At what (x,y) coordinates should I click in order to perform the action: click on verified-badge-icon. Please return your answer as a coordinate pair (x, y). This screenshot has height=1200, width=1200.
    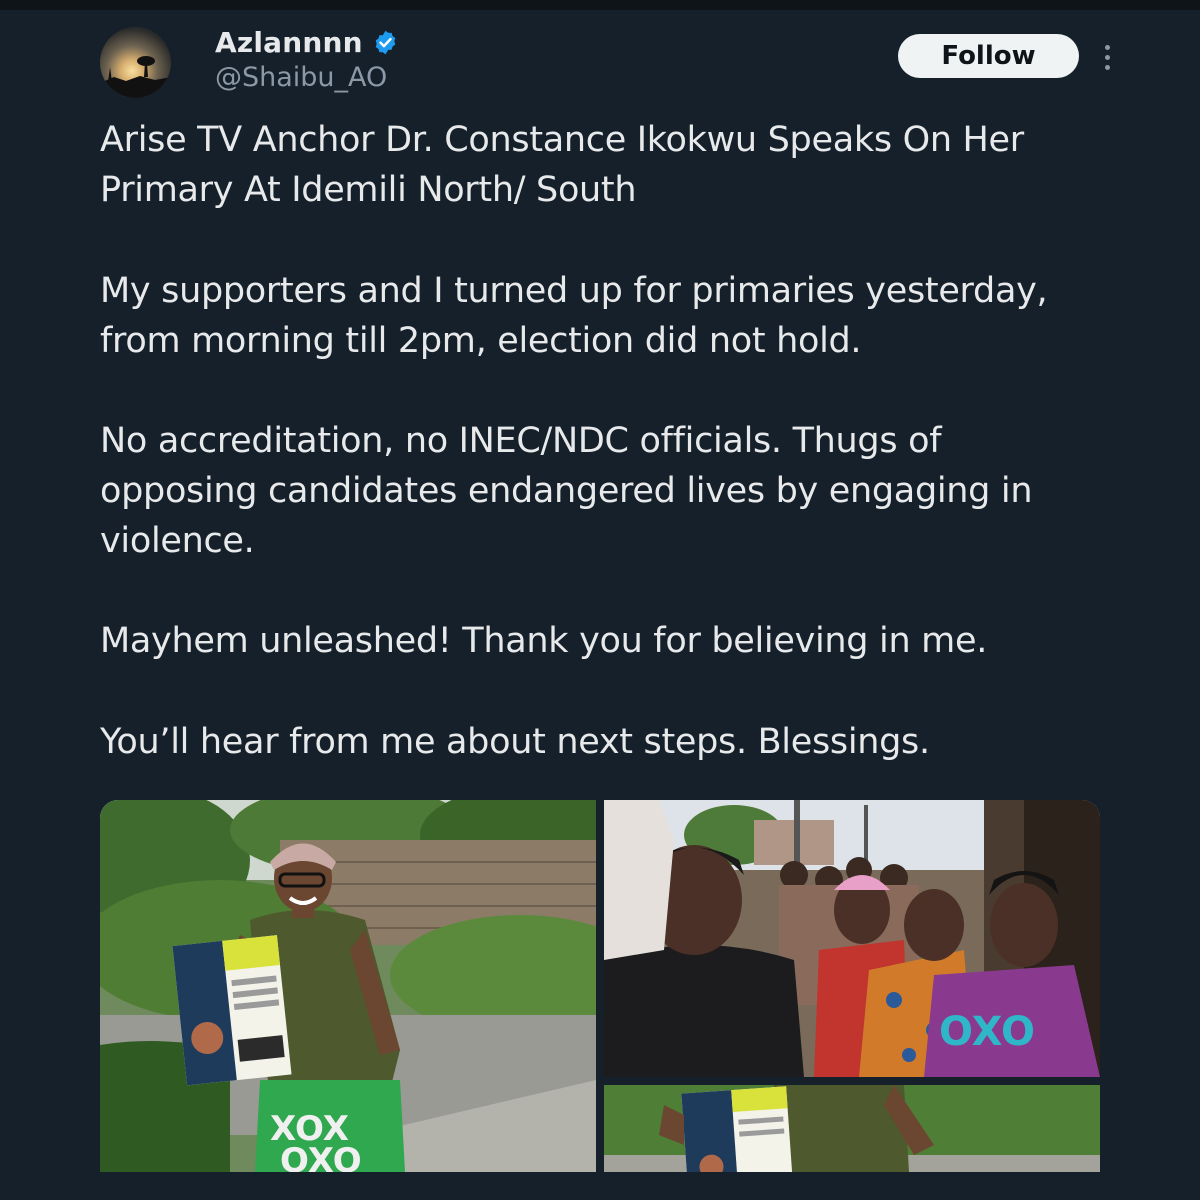
    Looking at the image, I should click on (385, 42).